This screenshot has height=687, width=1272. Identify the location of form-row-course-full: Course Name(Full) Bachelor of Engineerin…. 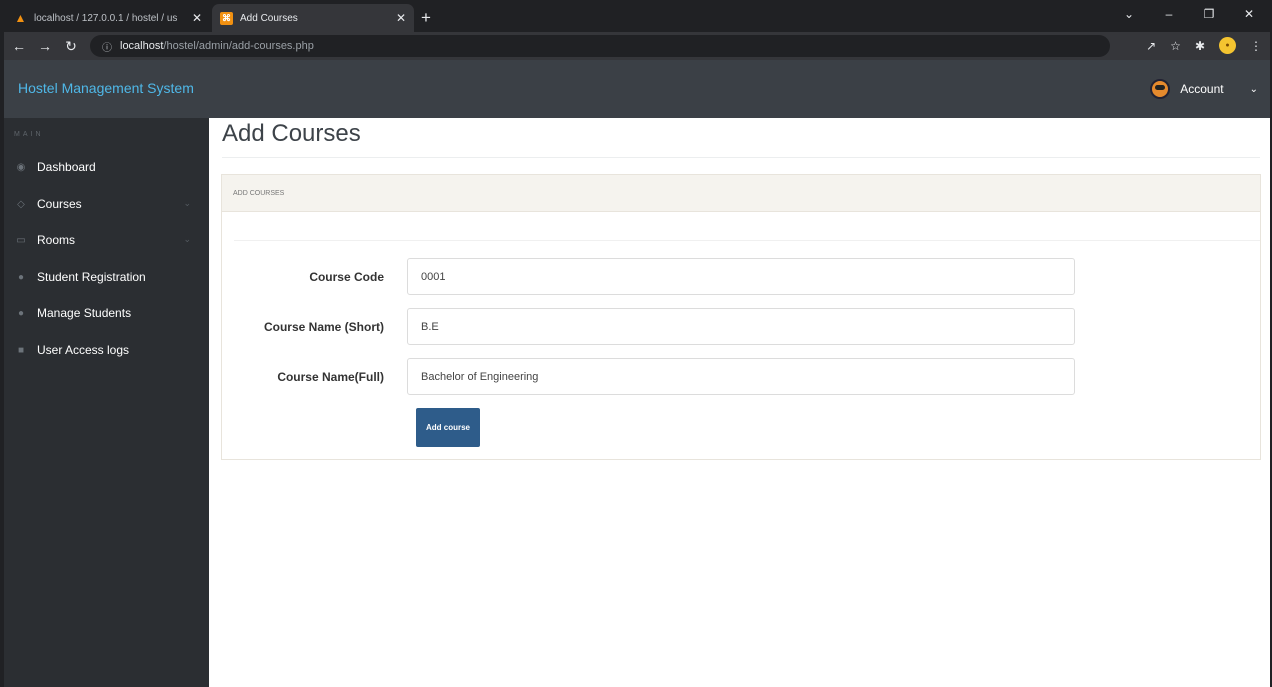
(742, 377).